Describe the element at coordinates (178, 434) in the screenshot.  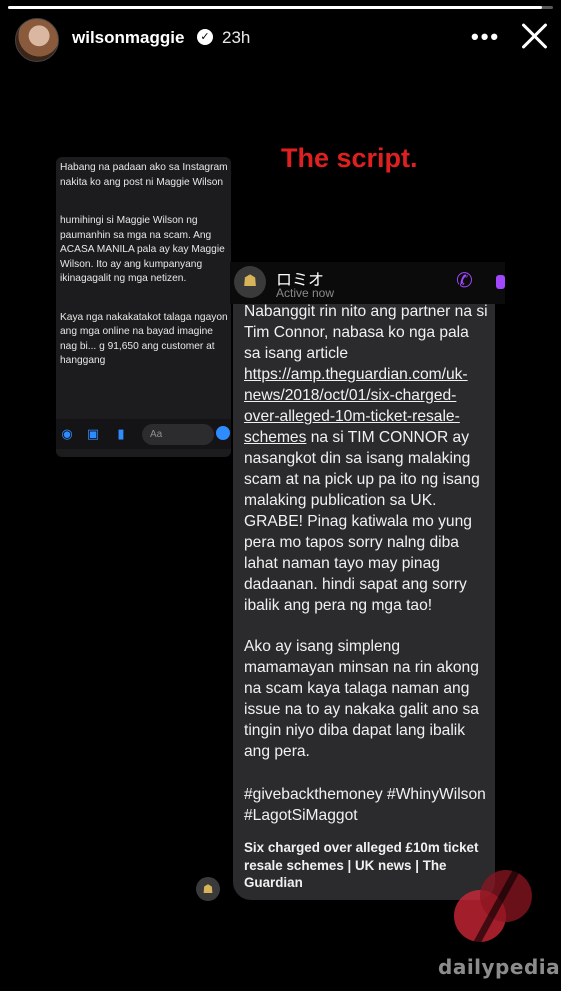
I see `message-input: Aa` at that location.